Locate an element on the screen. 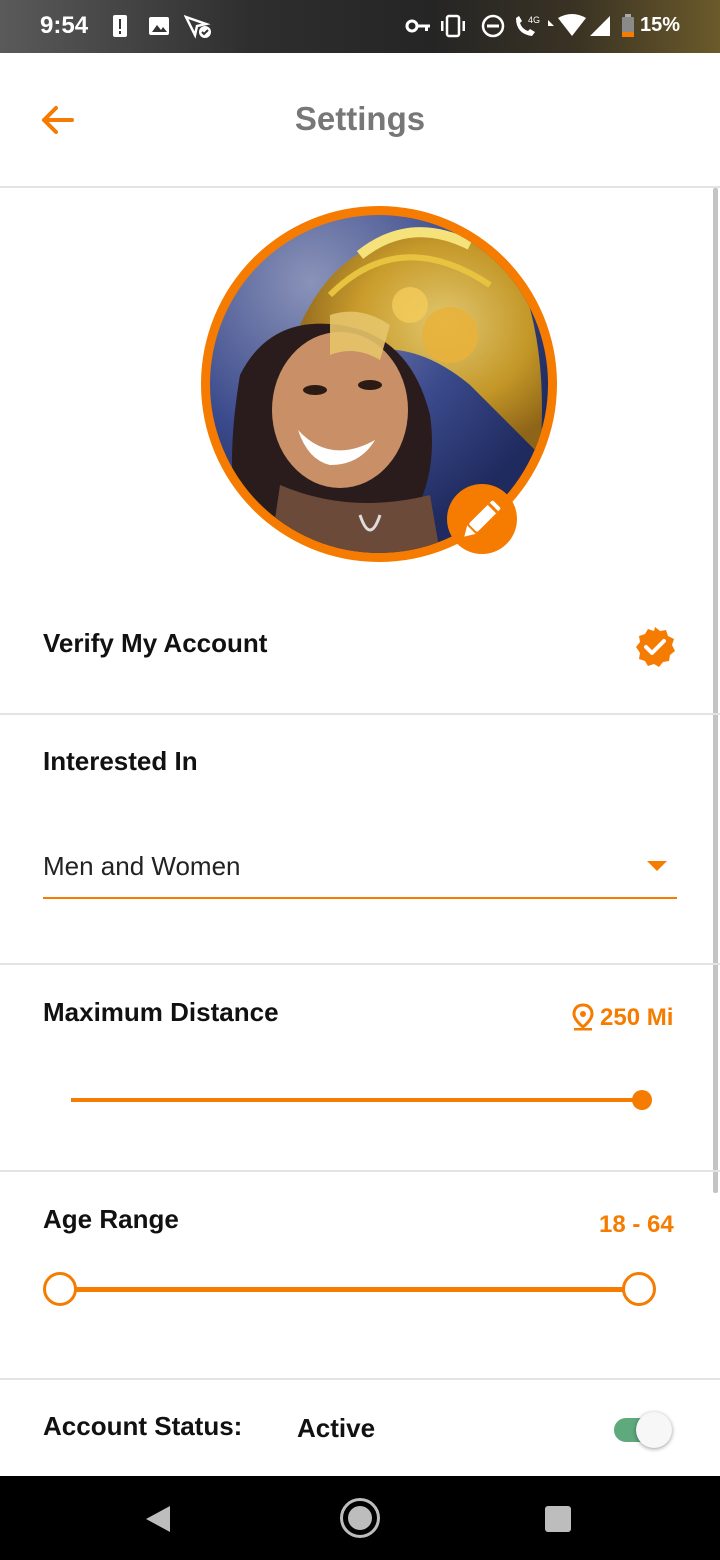  location-off-icon is located at coordinates (198, 29).